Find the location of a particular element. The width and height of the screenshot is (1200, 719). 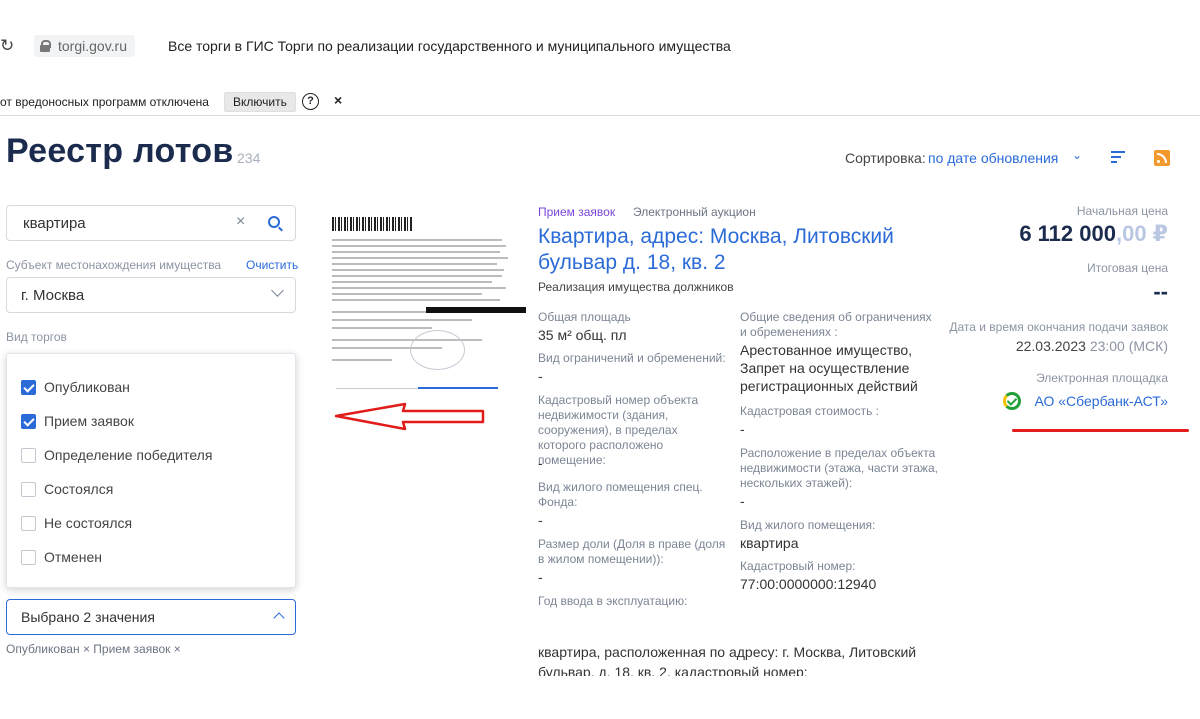

field-label: Кадастровая стоимость : is located at coordinates (810, 411).